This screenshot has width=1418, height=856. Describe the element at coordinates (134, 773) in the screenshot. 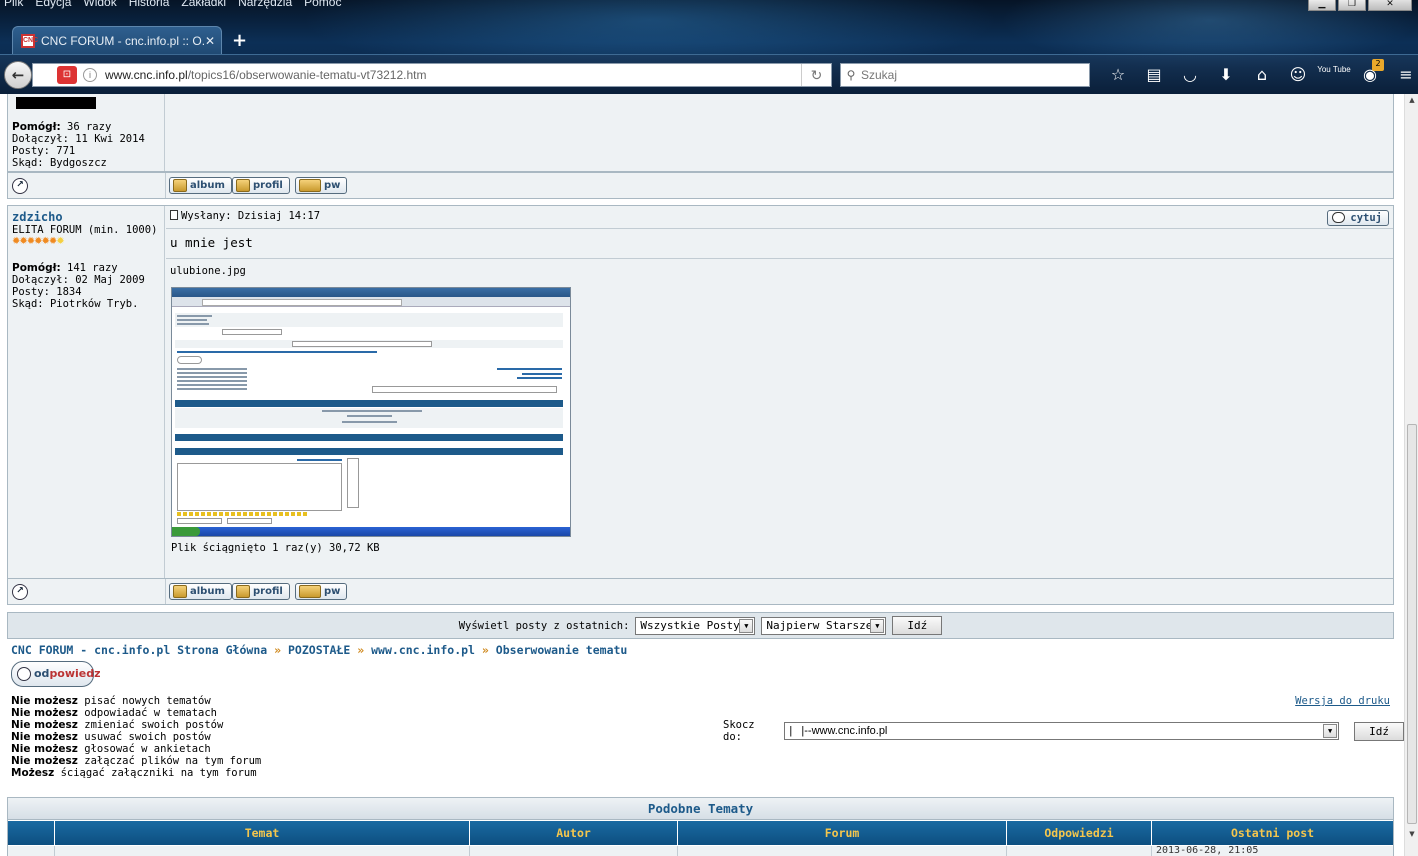

I see `permission-line: Możesz ściągać załączniki na tym forum` at that location.